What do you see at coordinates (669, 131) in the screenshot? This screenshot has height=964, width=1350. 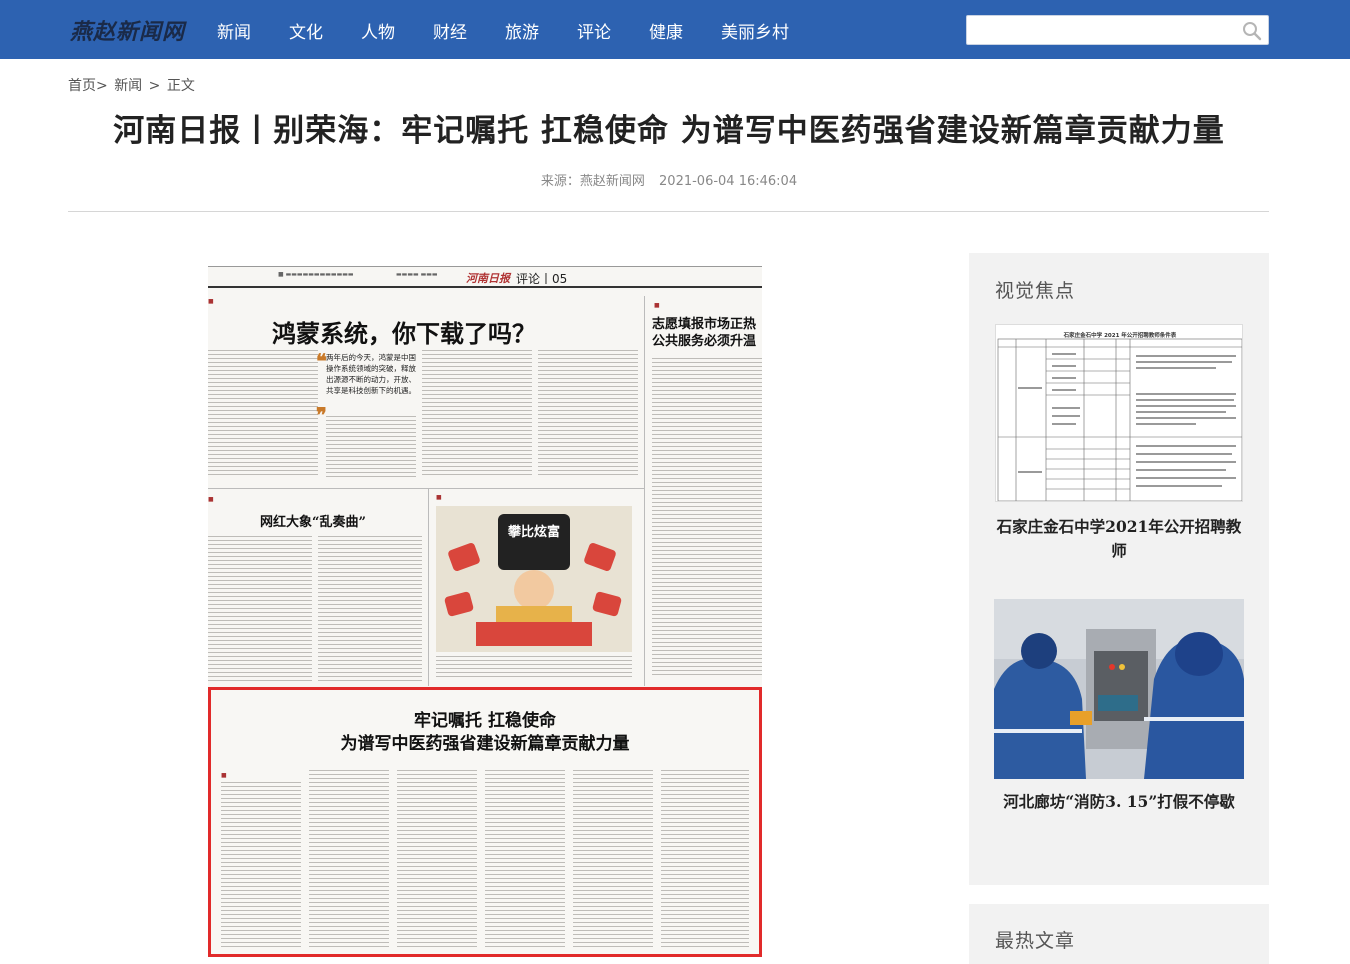 I see `article-title: 河南日报丨别荣海：牢记嘱托 扛稳使命 为谱写中医药强省建设新篇章贡献力量` at bounding box center [669, 131].